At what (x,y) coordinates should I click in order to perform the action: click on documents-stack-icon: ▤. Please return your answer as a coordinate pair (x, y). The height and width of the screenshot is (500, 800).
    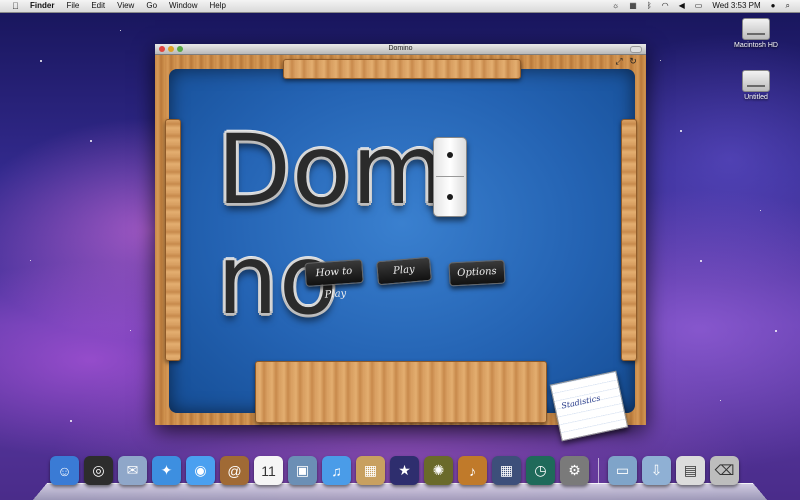
    Looking at the image, I should click on (690, 470).